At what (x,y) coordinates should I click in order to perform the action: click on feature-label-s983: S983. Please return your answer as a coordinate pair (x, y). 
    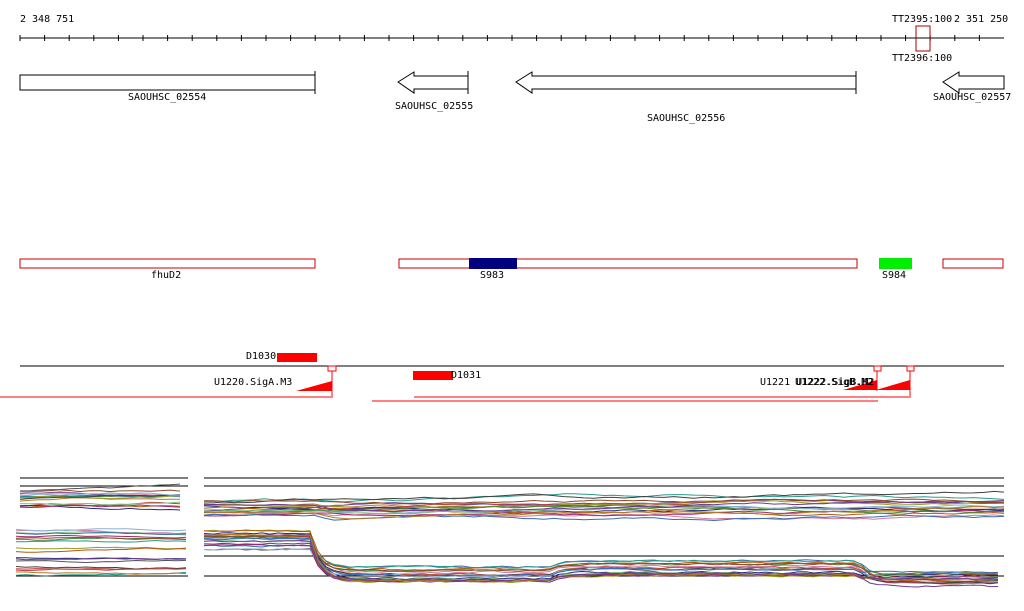
    Looking at the image, I should click on (492, 275).